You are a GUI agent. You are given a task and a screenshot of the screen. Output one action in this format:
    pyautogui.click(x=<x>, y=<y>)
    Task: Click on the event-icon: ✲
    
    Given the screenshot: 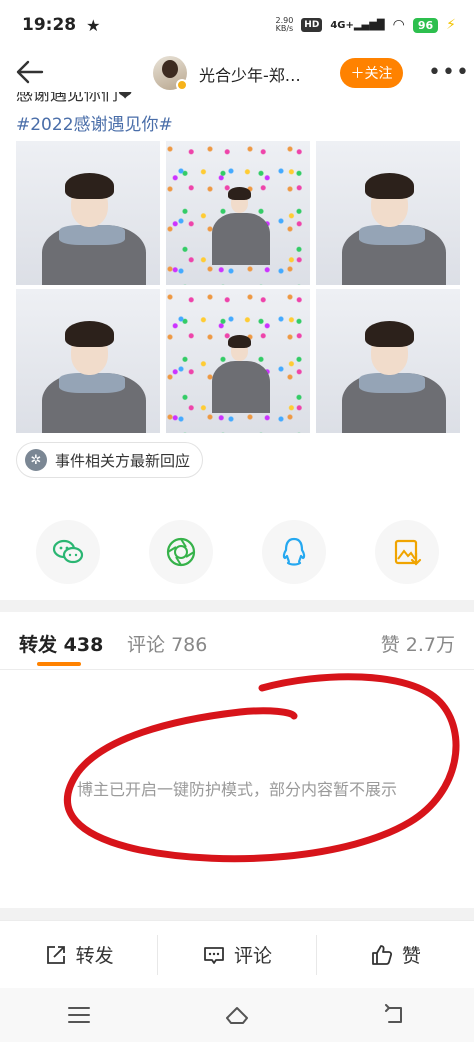 What is the action you would take?
    pyautogui.click(x=36, y=460)
    